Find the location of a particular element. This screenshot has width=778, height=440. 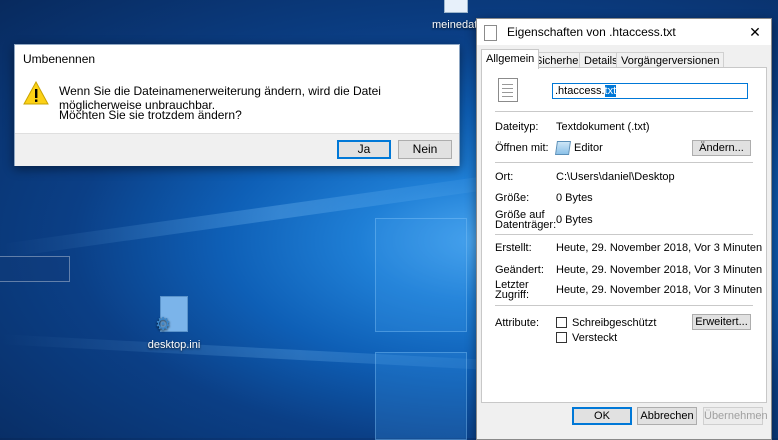

attributes-label: Attribute: is located at coordinates (517, 323).